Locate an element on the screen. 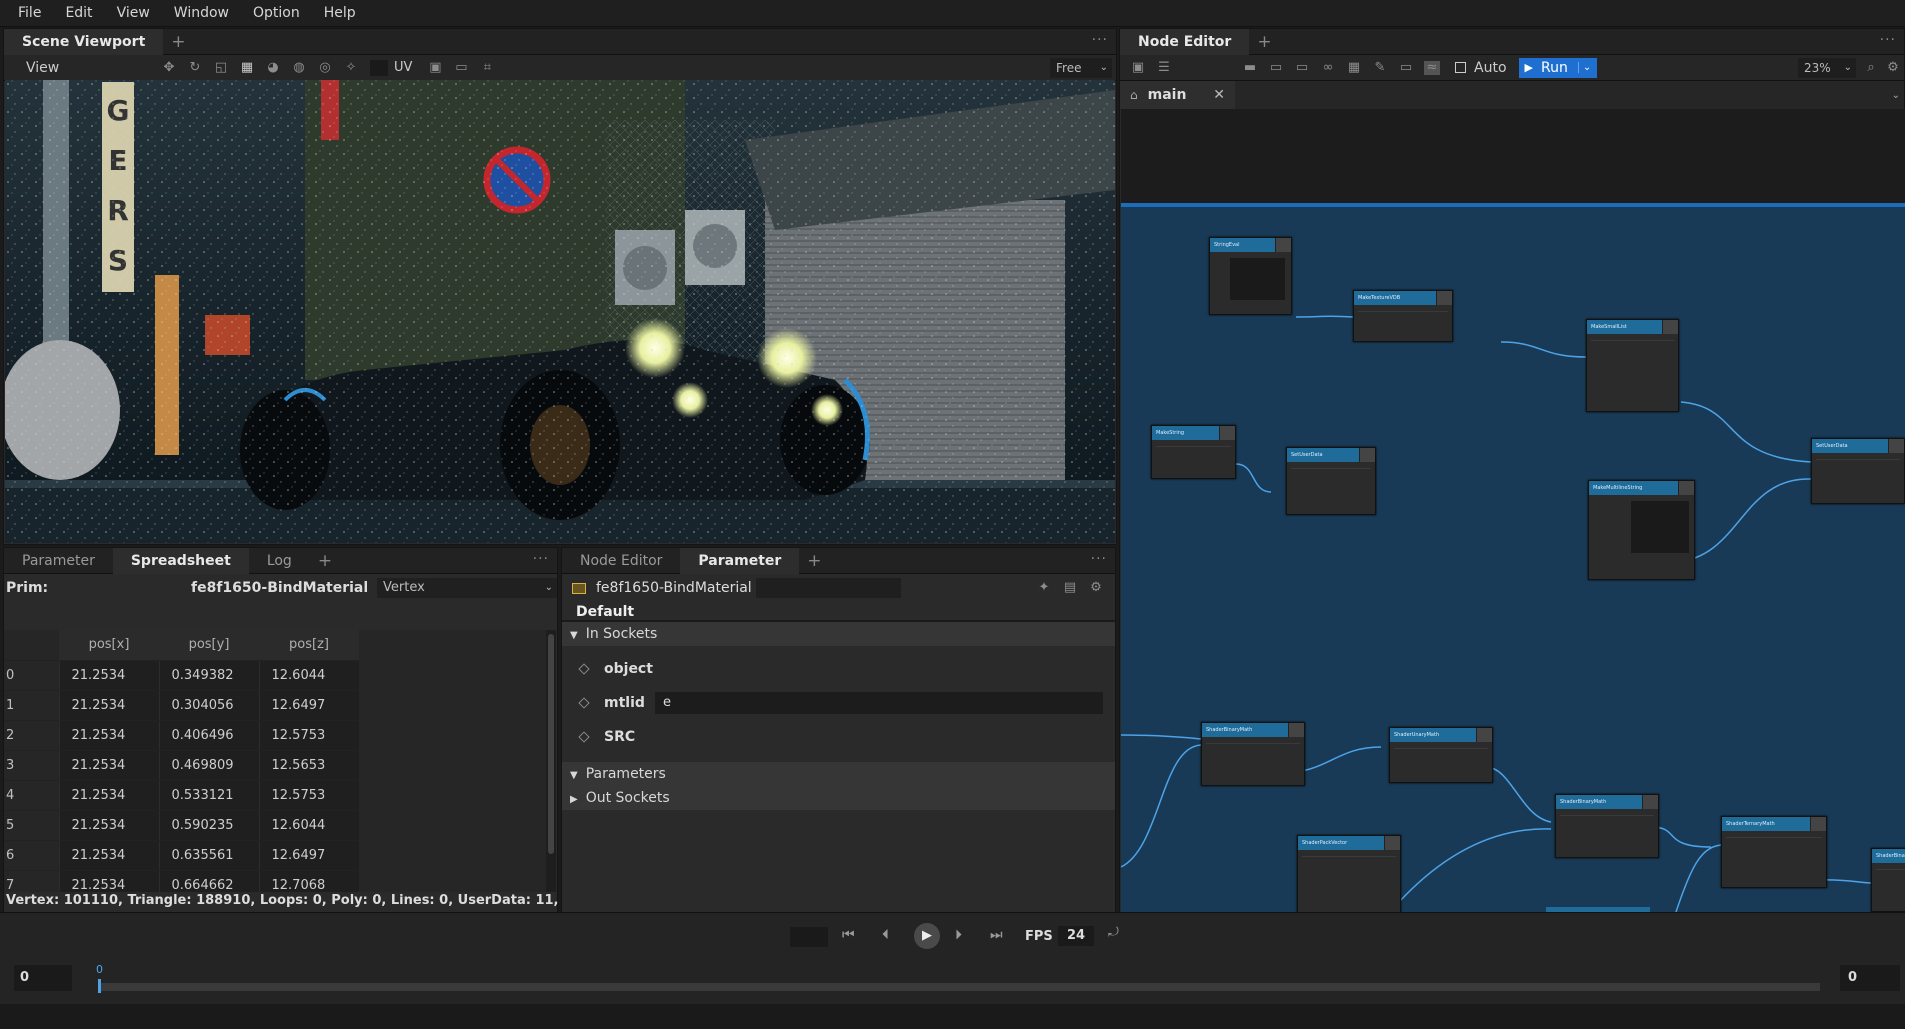 This screenshot has height=1029, width=1905. color-swatch is located at coordinates (379, 67).